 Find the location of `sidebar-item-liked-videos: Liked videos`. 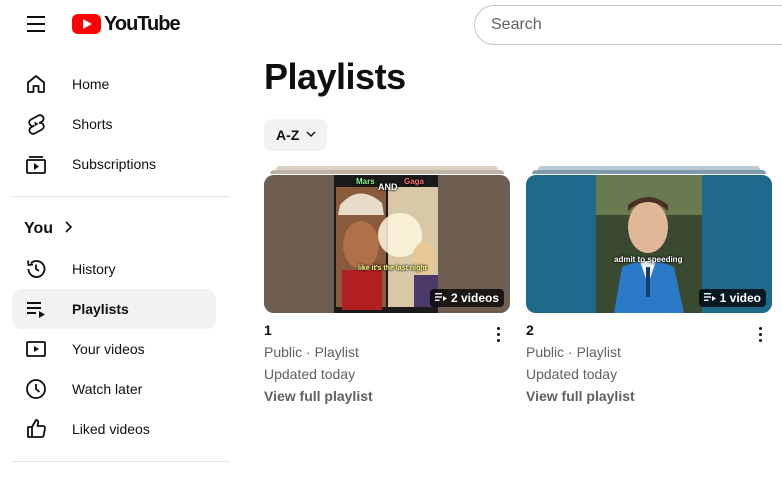

sidebar-item-liked-videos: Liked videos is located at coordinates (114, 429).